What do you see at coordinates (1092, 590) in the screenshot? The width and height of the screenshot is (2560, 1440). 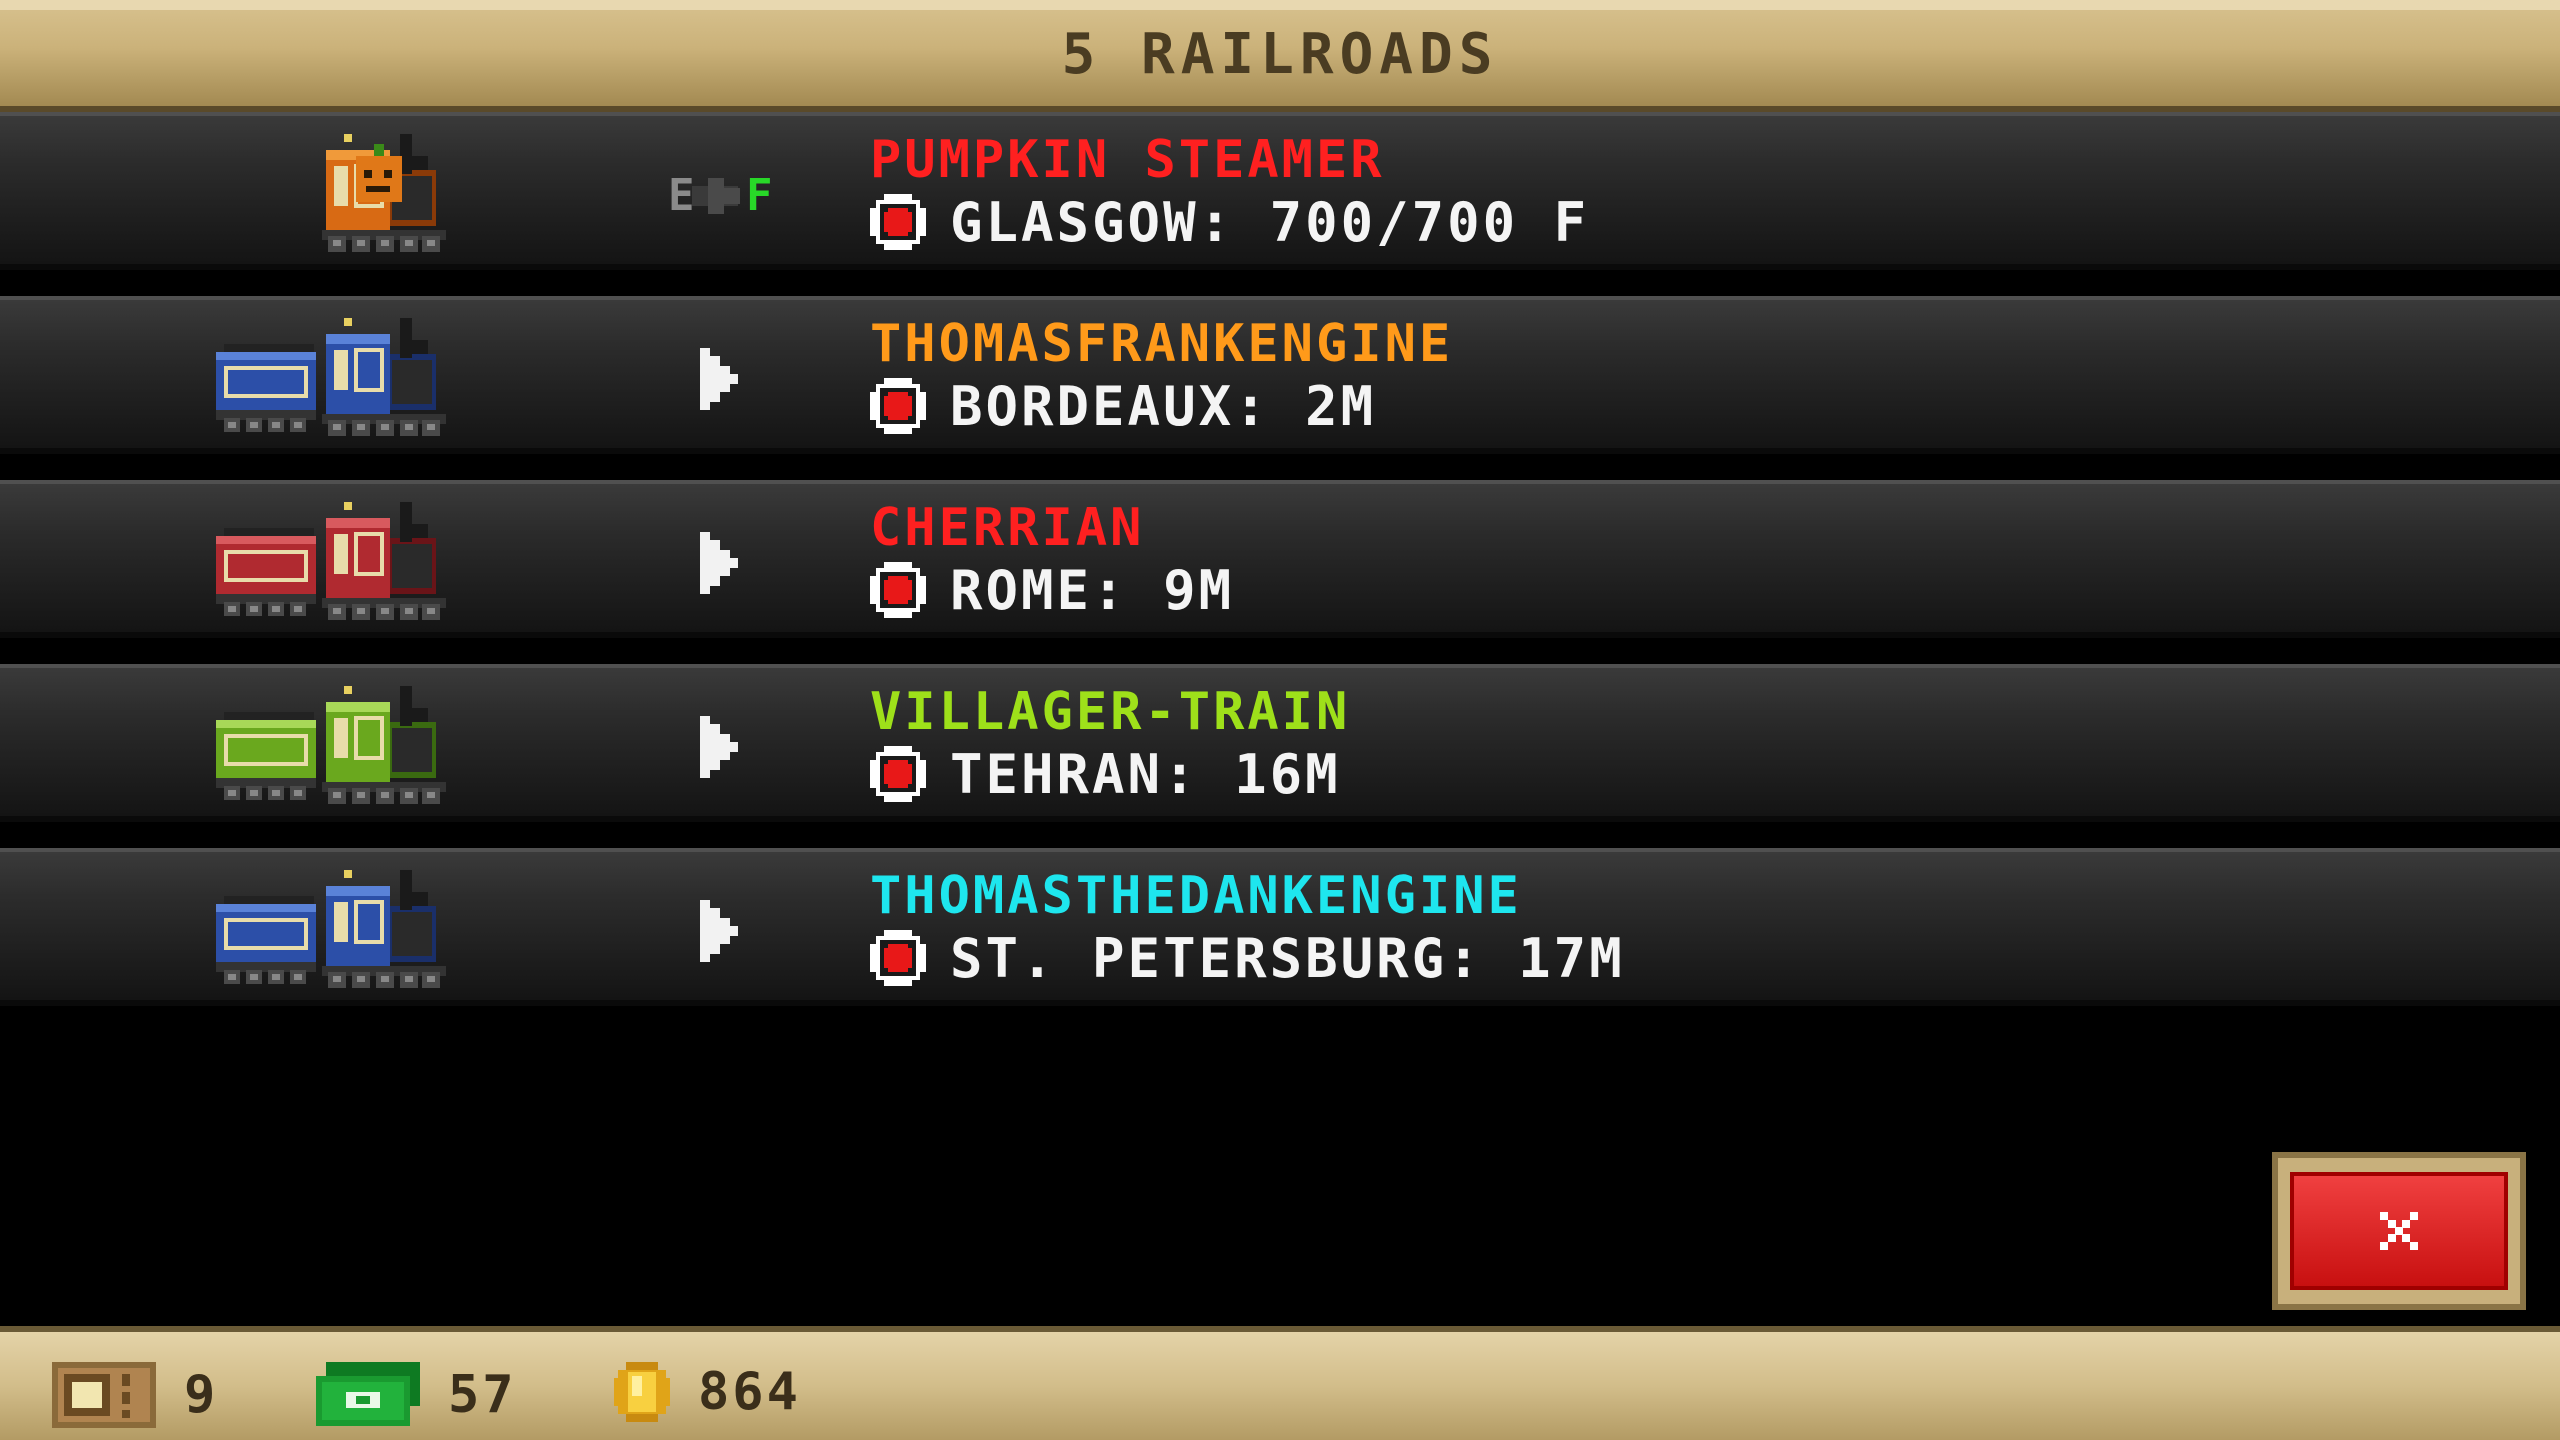 I see `destination-text: ROME: 9M` at bounding box center [1092, 590].